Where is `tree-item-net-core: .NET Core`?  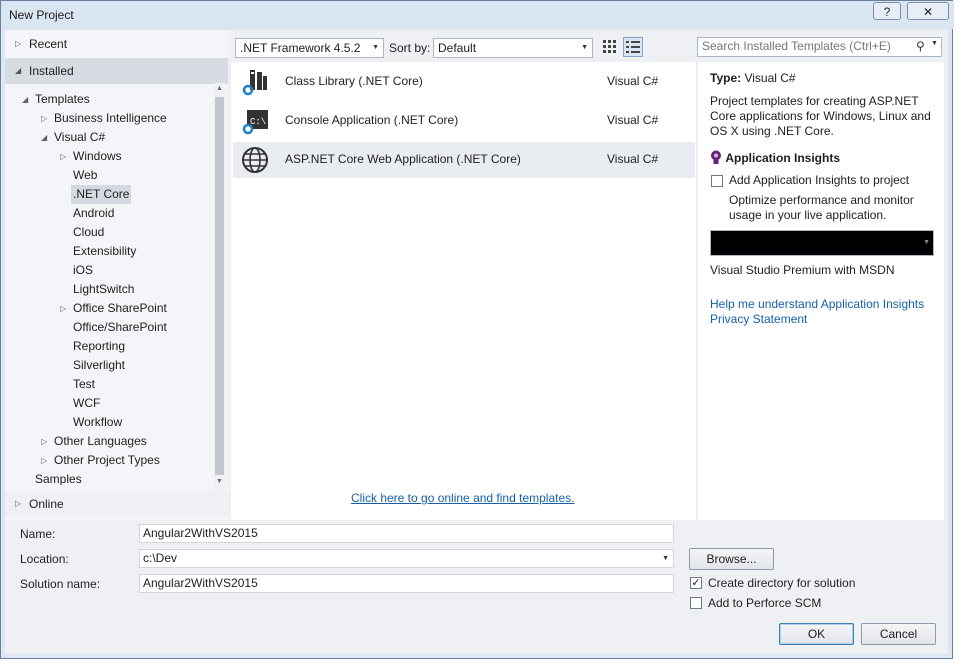
tree-item-net-core: .NET Core is located at coordinates (101, 194).